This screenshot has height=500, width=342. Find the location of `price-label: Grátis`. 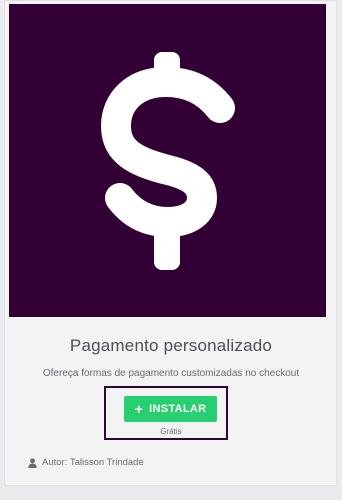

price-label: Grátis is located at coordinates (171, 431).